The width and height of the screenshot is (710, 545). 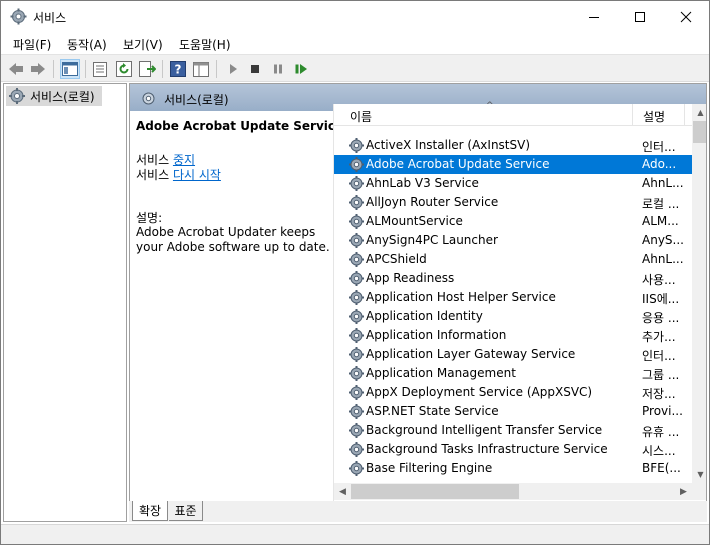 I want to click on console-tree: 서비스(로컬), so click(x=65, y=302).